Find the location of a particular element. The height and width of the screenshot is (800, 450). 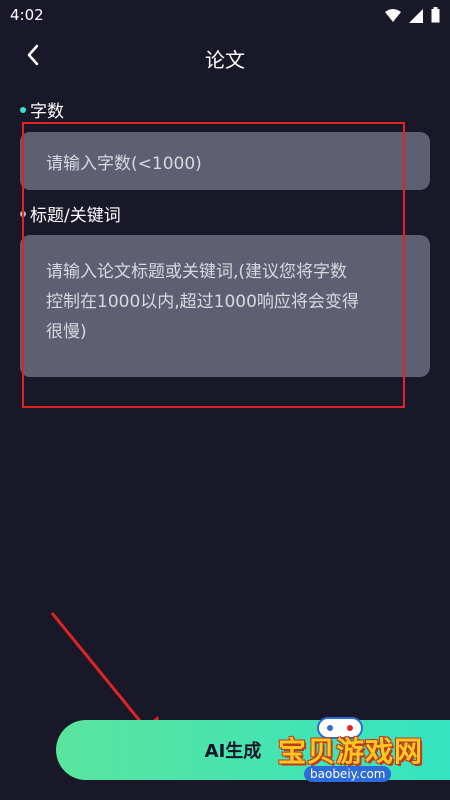

ai-generate-label: AI生成 is located at coordinates (233, 751).